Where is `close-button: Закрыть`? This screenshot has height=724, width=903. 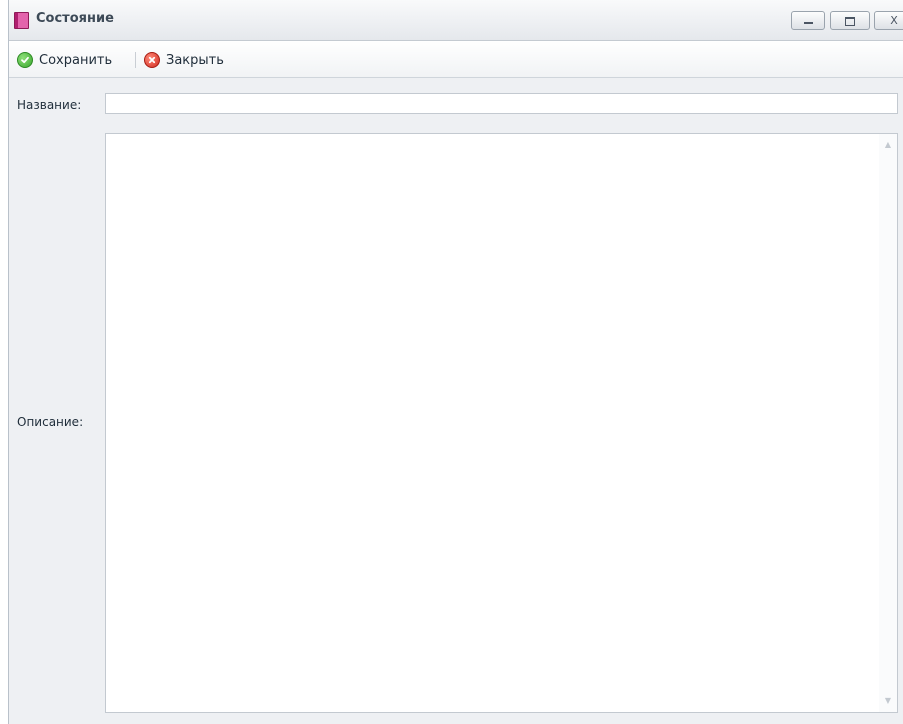 close-button: Закрыть is located at coordinates (184, 60).